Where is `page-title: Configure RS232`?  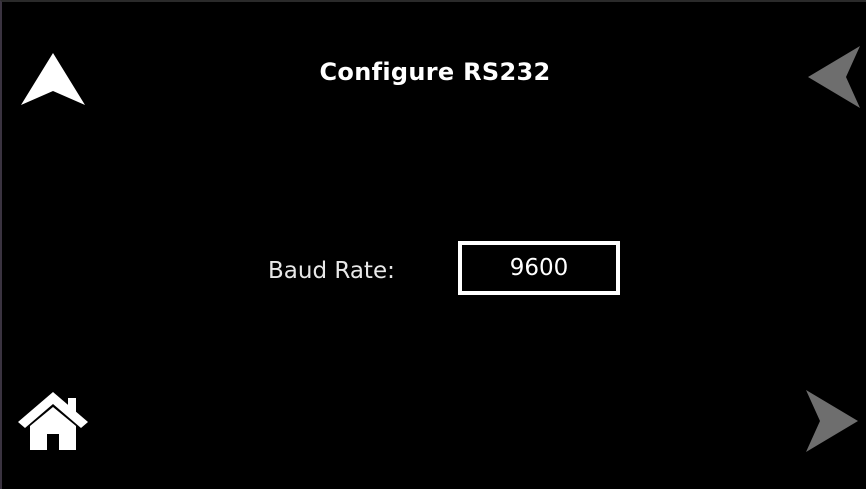 page-title: Configure RS232 is located at coordinates (435, 72).